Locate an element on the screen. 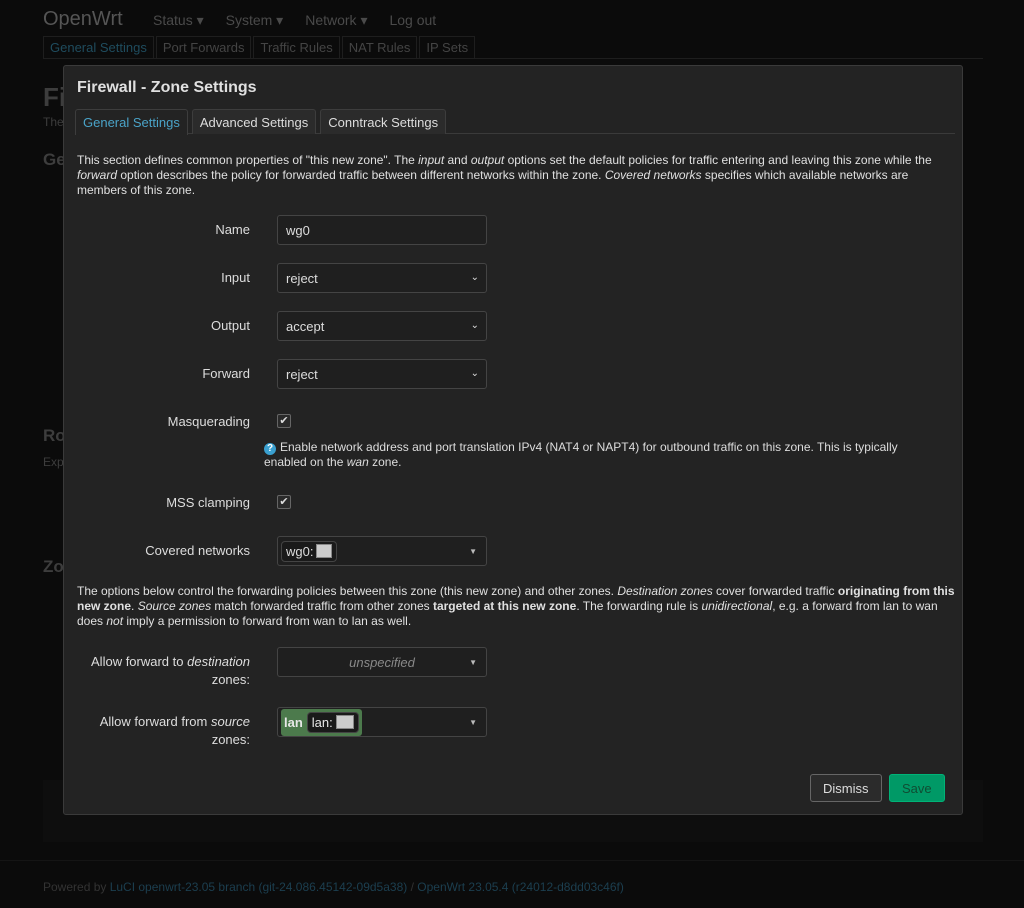  mss-label: MSS clamping is located at coordinates (208, 502).